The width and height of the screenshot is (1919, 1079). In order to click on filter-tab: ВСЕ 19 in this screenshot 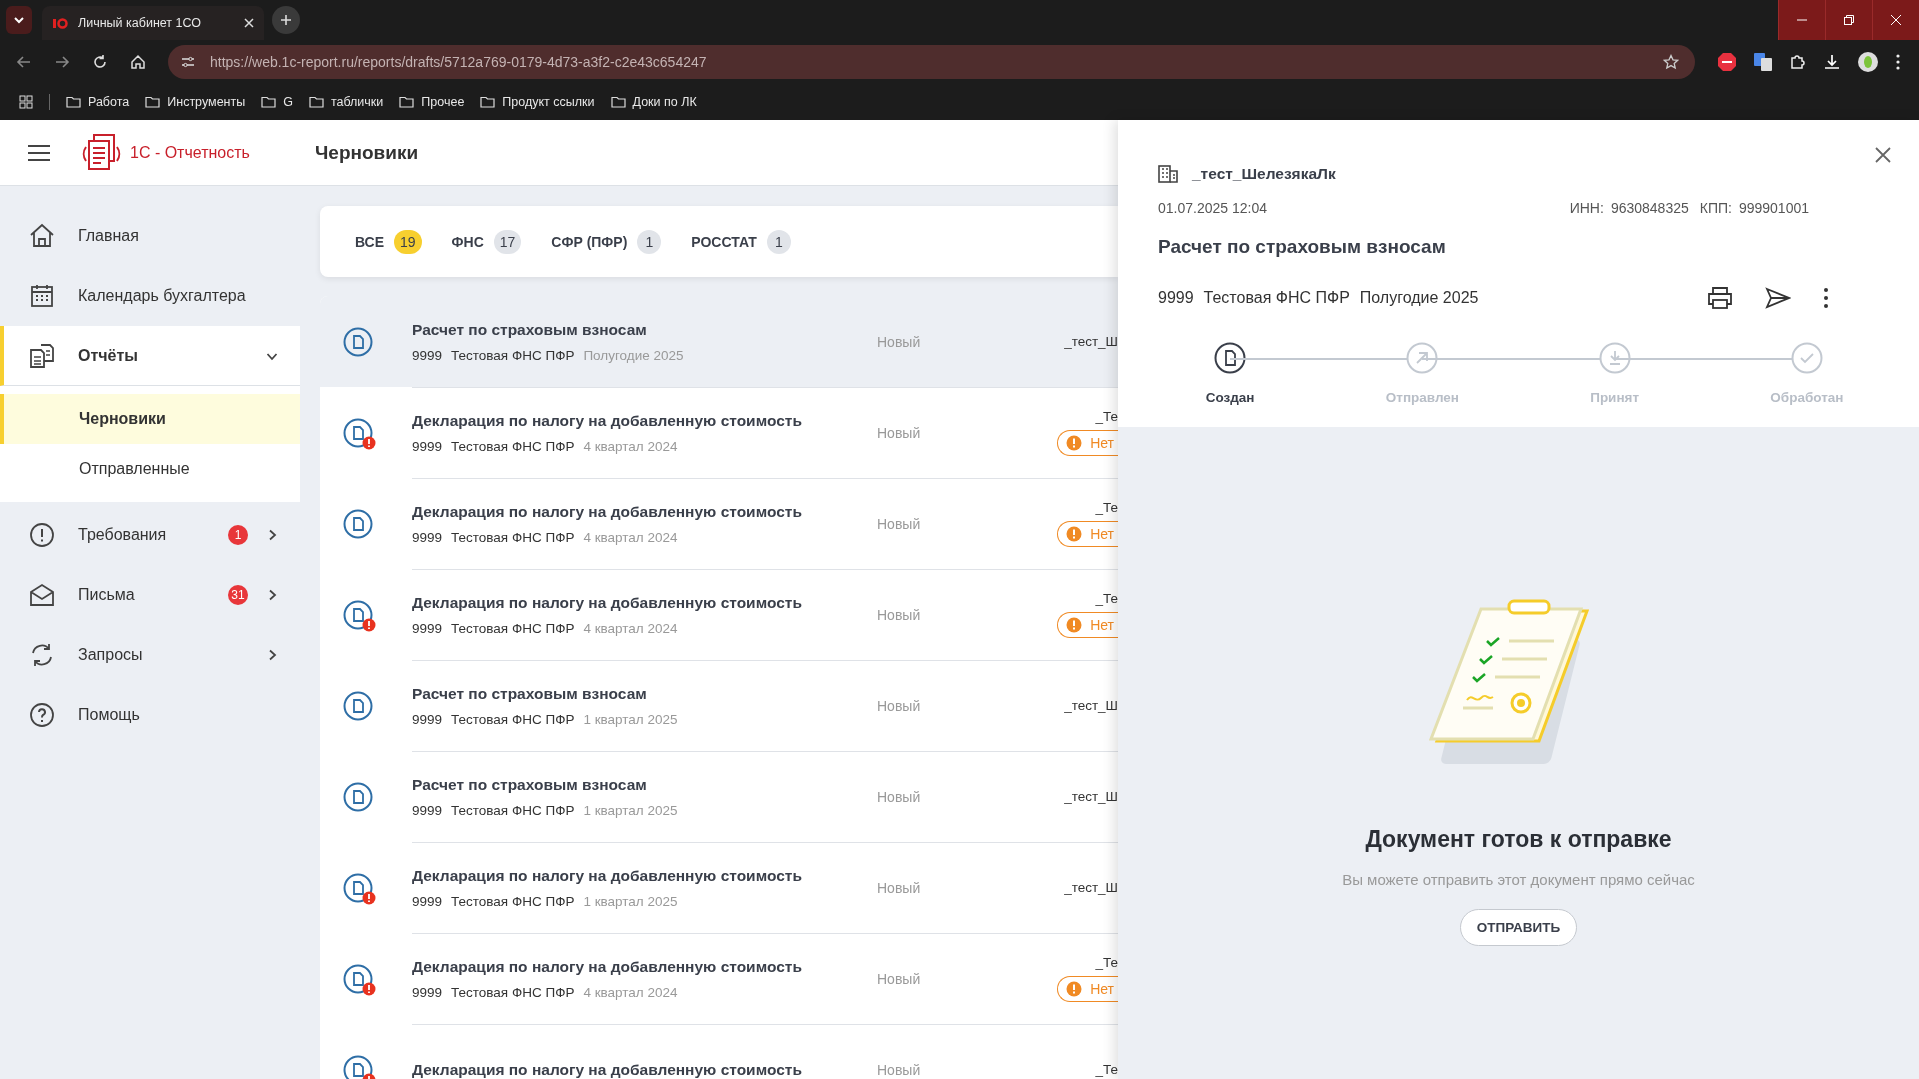, I will do `click(388, 241)`.